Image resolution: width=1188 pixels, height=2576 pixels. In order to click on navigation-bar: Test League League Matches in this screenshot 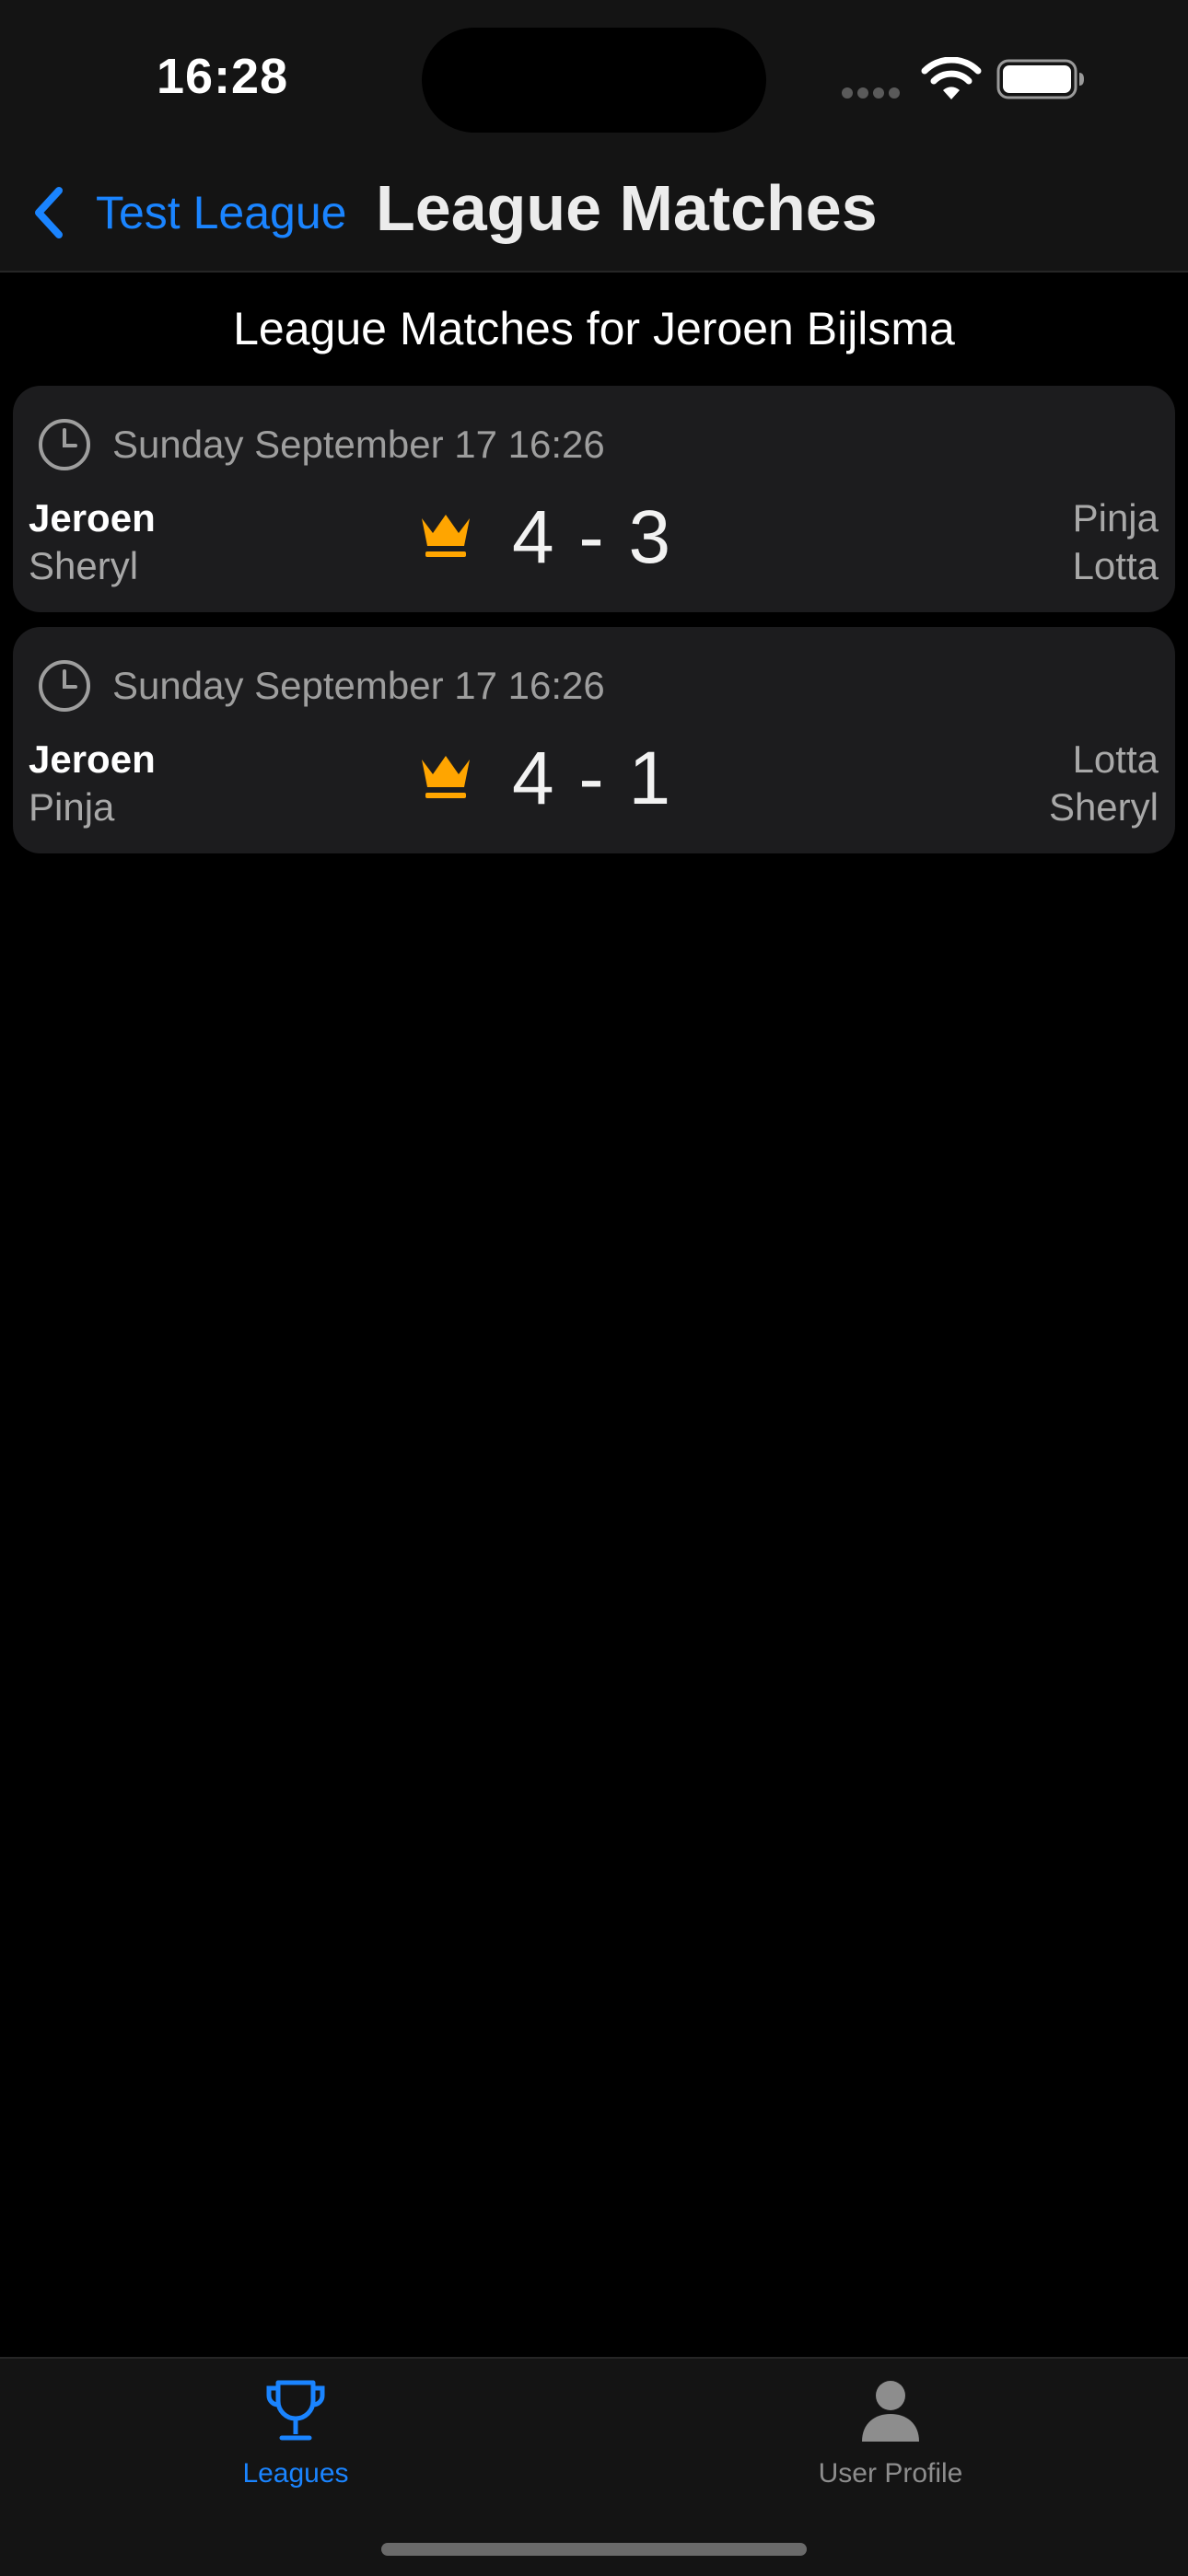, I will do `click(594, 215)`.